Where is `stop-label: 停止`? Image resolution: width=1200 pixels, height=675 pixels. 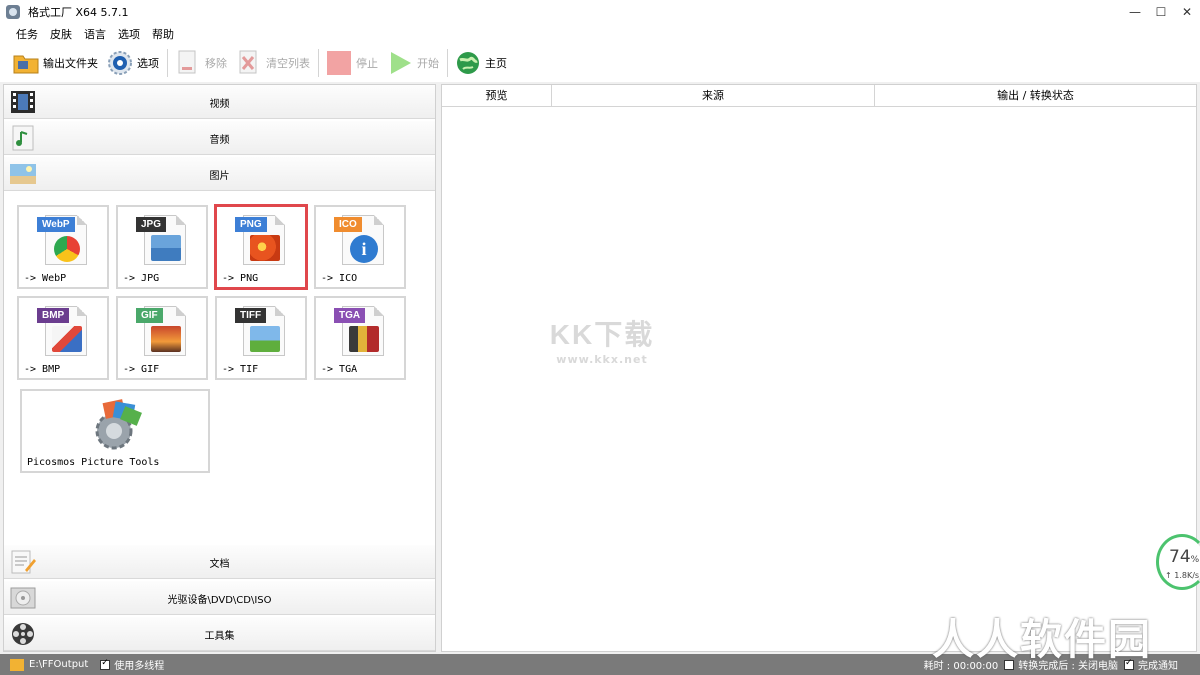
stop-label: 停止 is located at coordinates (367, 63).